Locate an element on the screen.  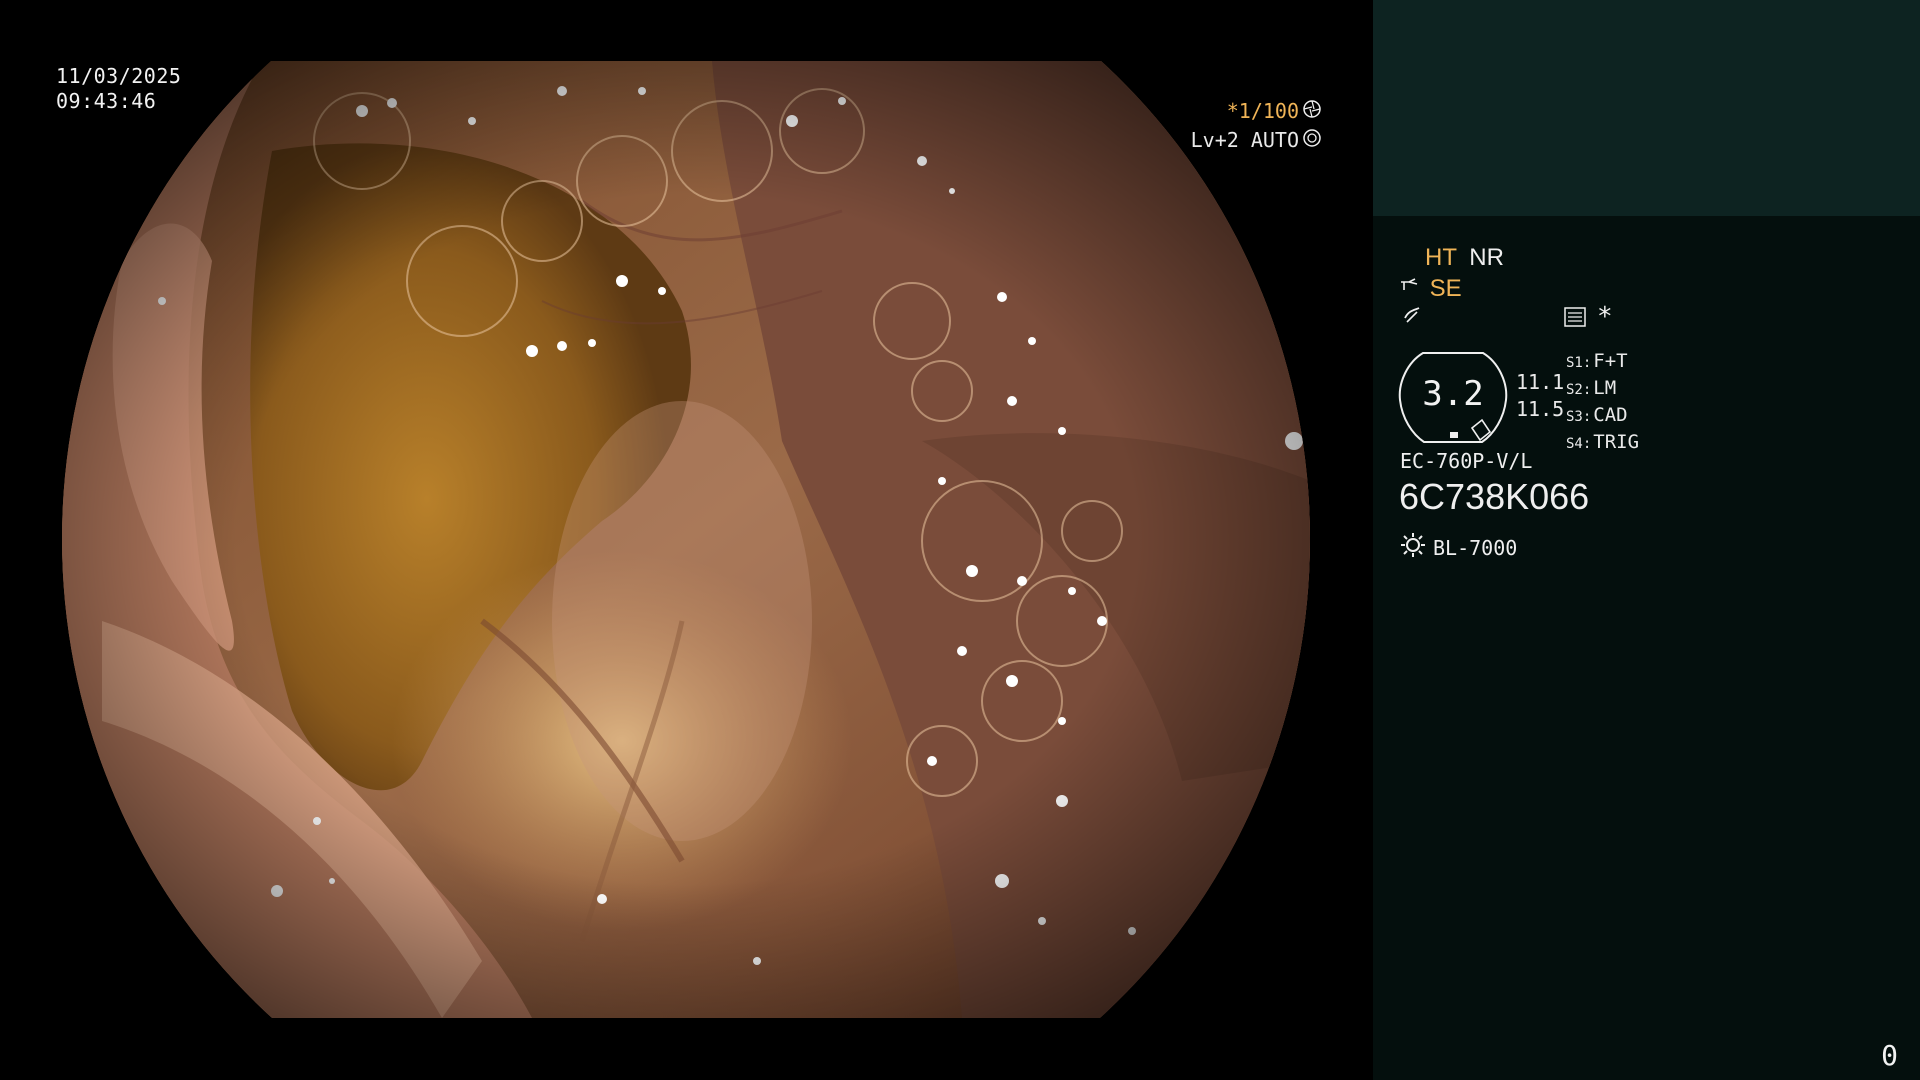
enhancement-modes: HT NR is located at coordinates (1464, 258).